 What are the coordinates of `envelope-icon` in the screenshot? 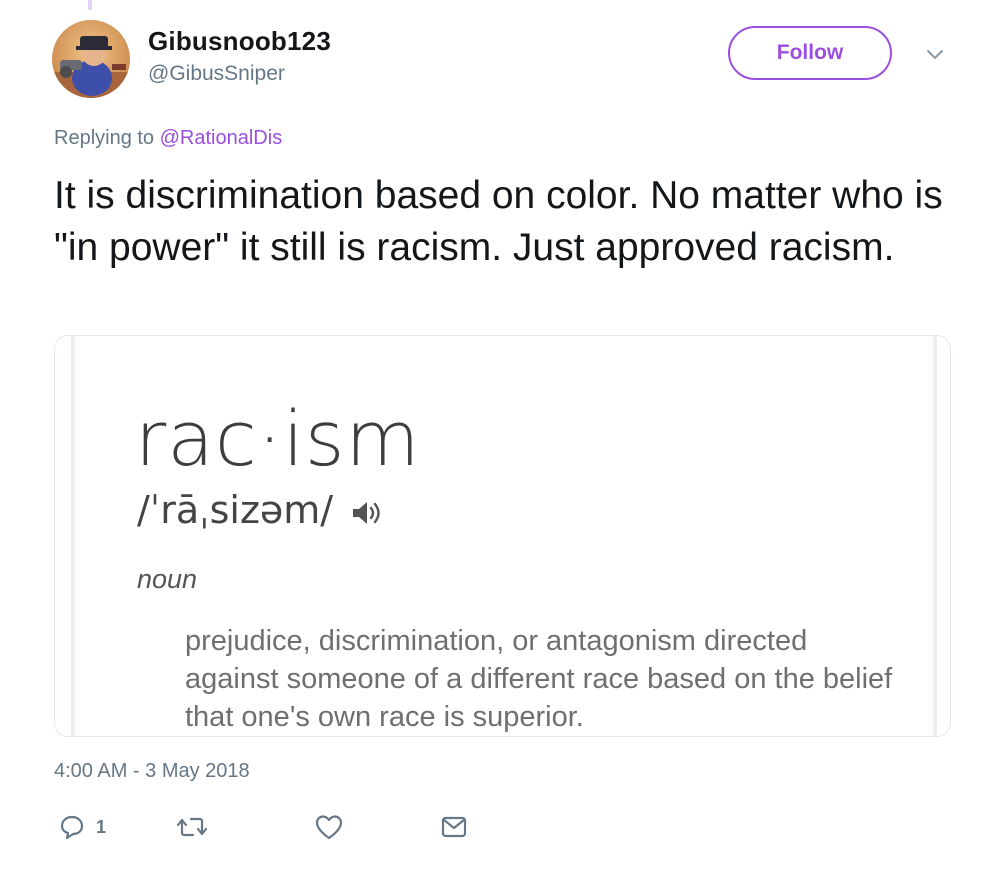 It's located at (454, 827).